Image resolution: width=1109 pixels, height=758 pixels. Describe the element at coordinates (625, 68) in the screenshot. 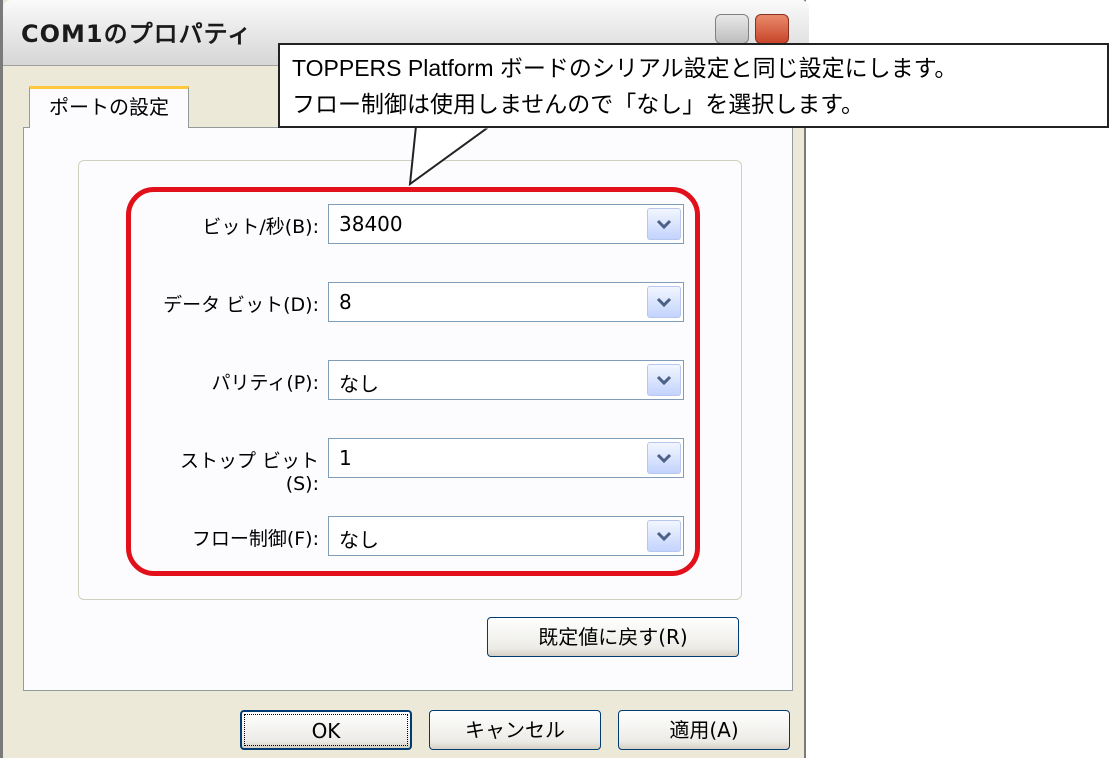

I see `callout-line-1: TOPPERS Platform ボードのシリアル設定と同じ設定にします。` at that location.